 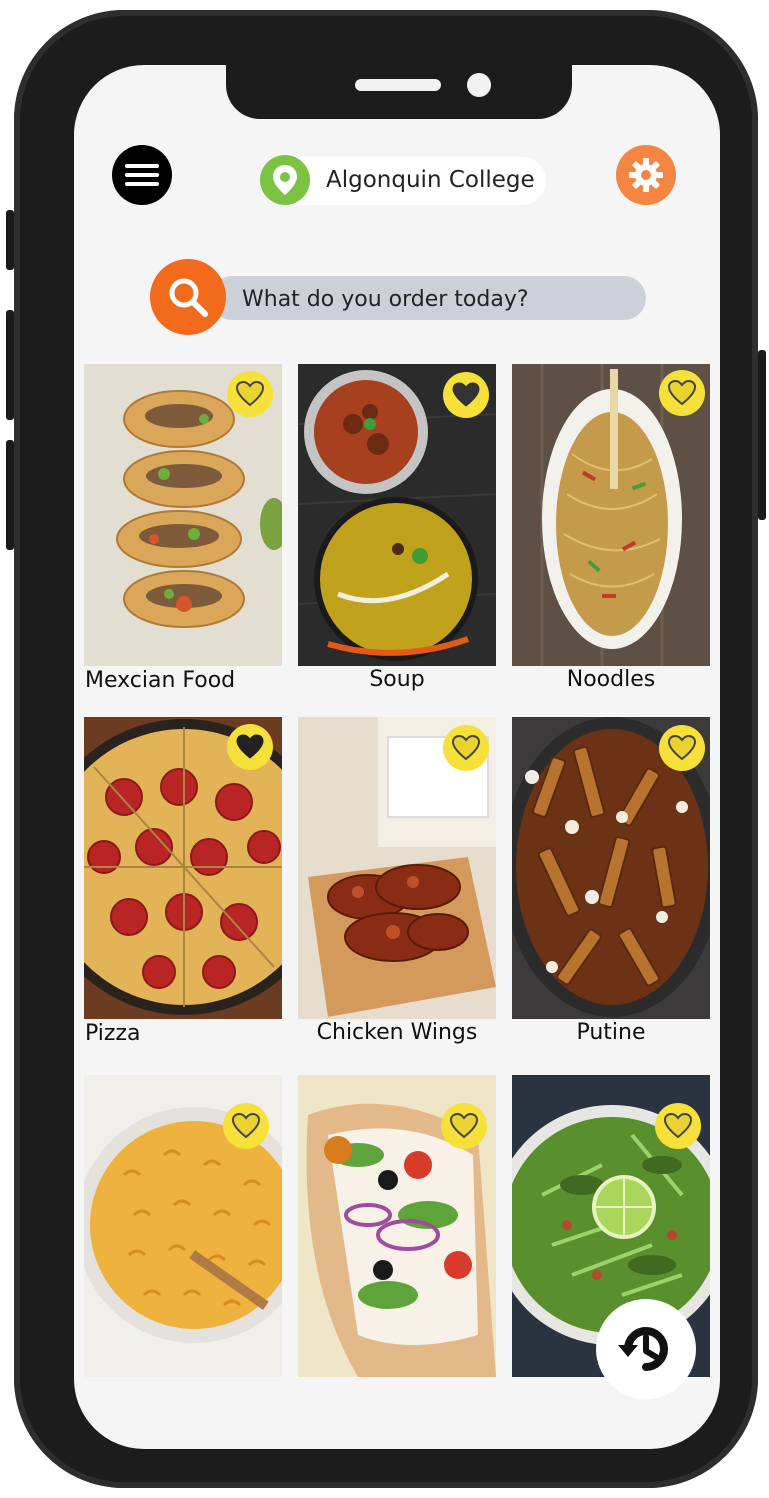 I want to click on food-tile-noodles, so click(x=611, y=515).